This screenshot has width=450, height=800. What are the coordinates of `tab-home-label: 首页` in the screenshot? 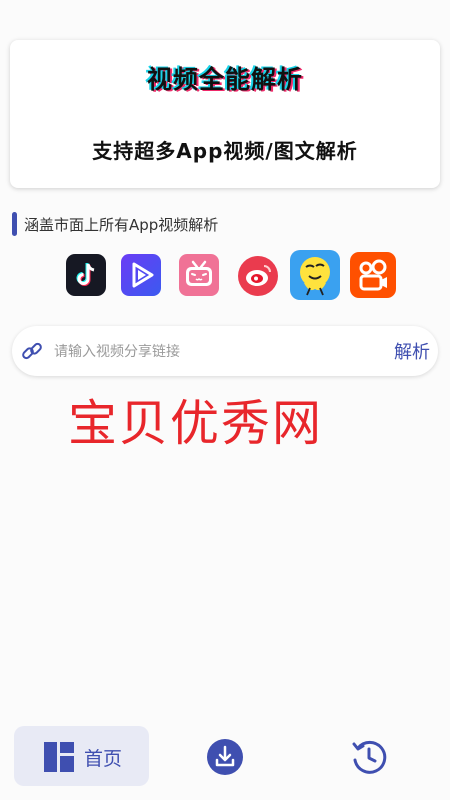 It's located at (103, 759).